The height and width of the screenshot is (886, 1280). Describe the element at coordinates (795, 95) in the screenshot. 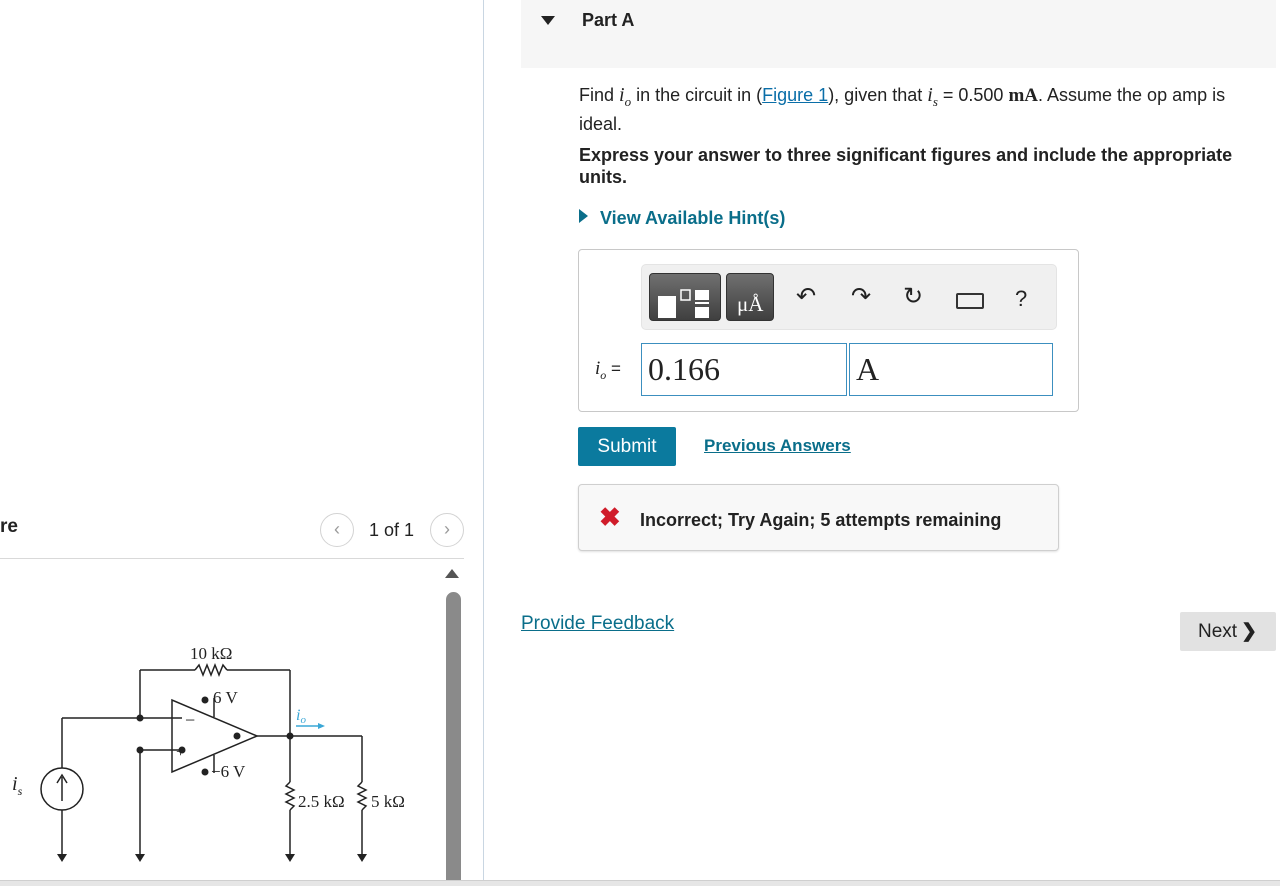

I see `figure-link: Figure 1` at that location.